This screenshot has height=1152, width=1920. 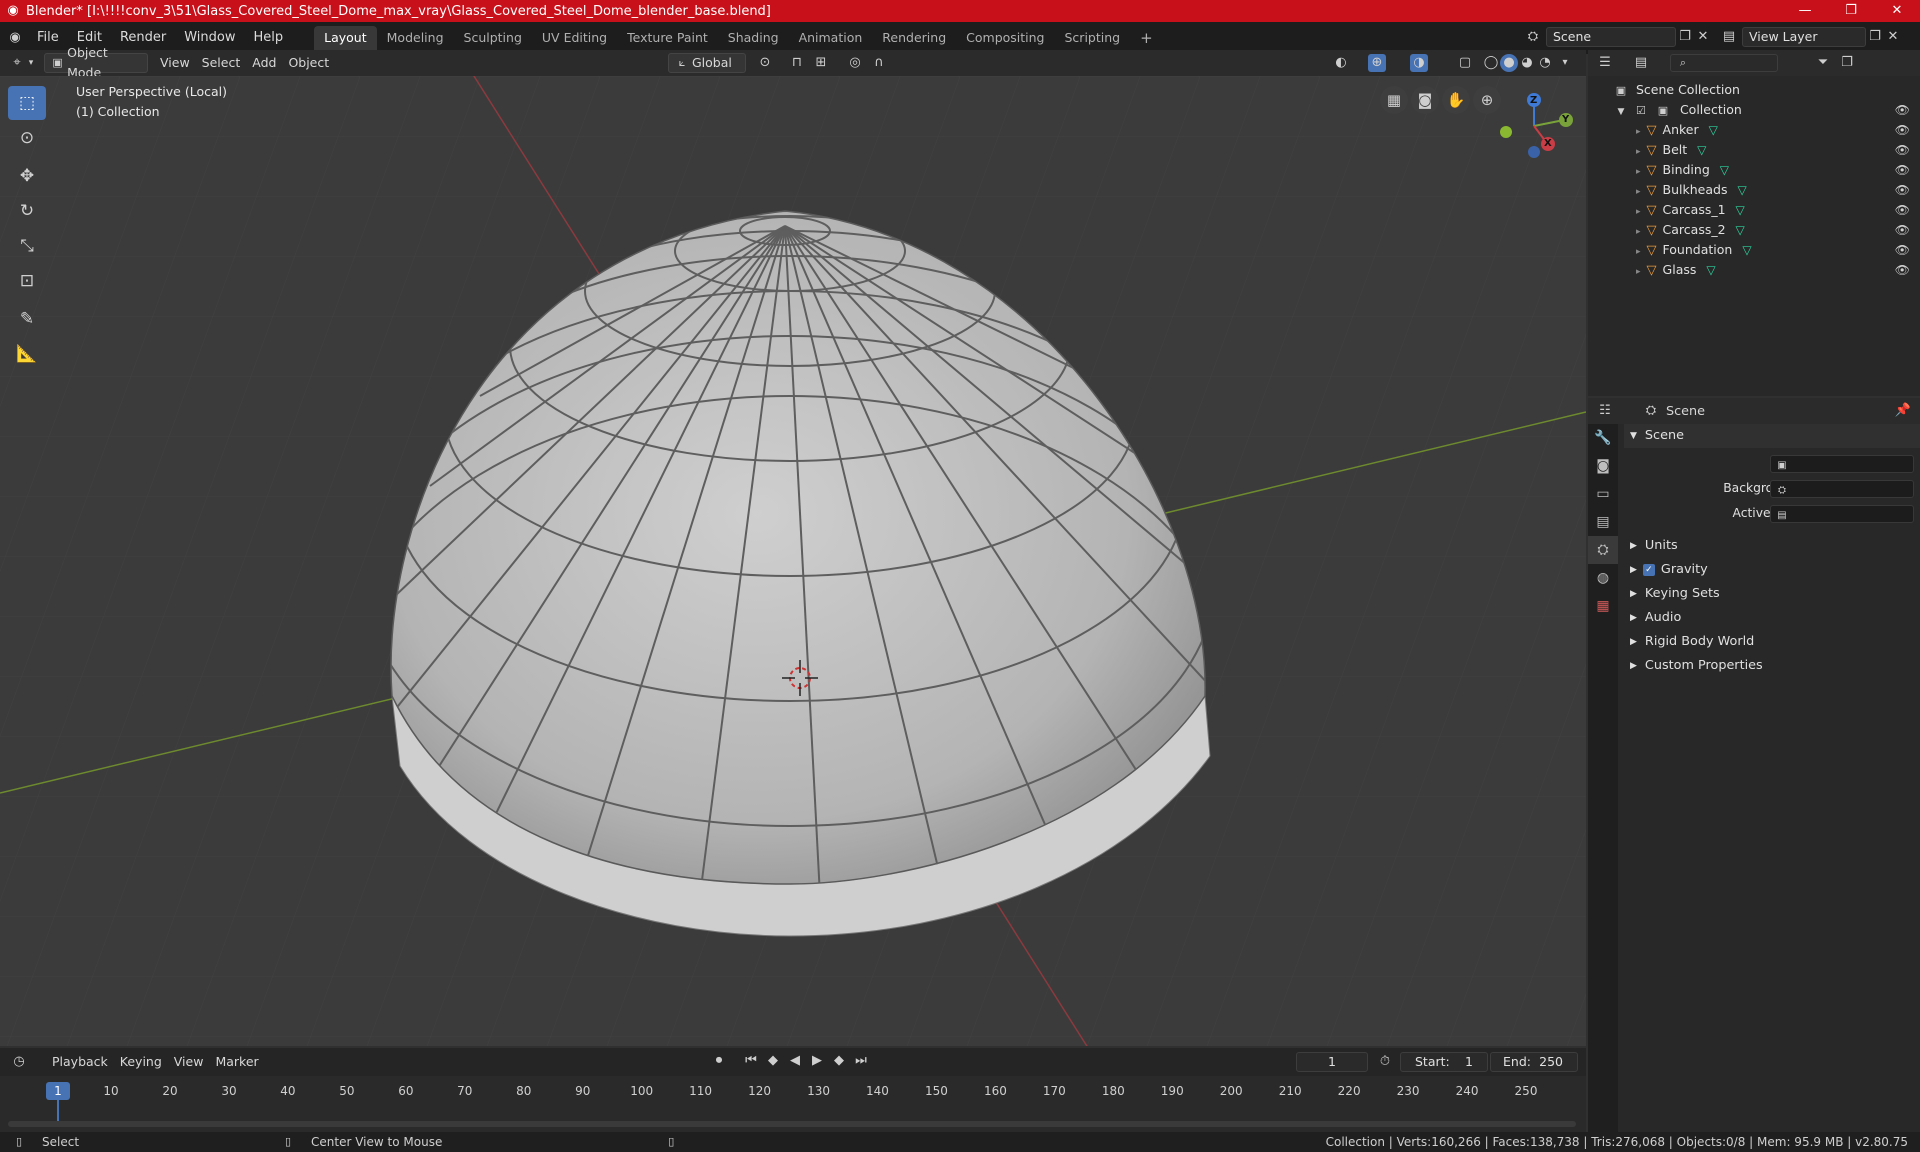 What do you see at coordinates (1605, 411) in the screenshot?
I see `properties-editor-icon: ☷` at bounding box center [1605, 411].